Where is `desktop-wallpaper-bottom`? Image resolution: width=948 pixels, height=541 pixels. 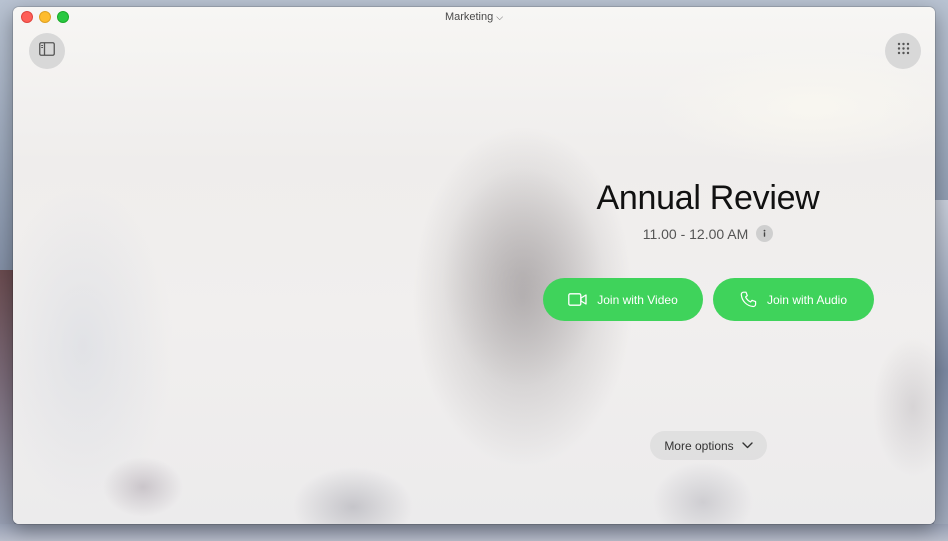
desktop-wallpaper-bottom is located at coordinates (474, 532).